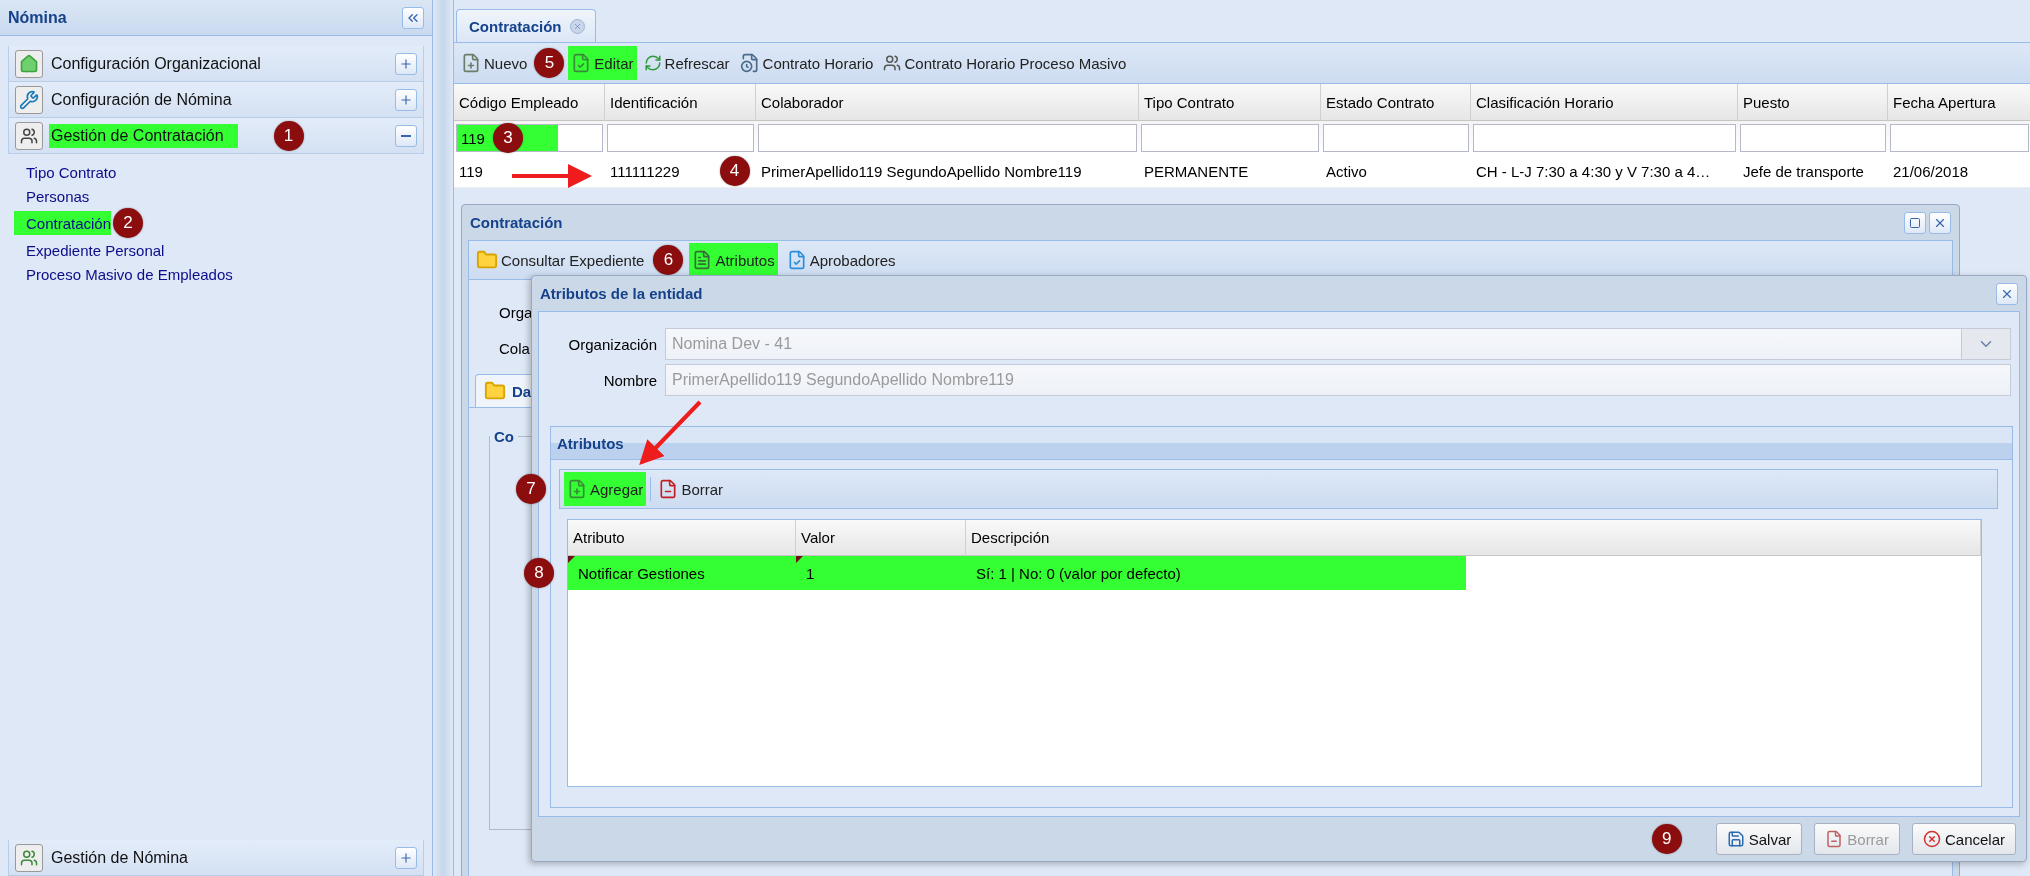  I want to click on save-icon, so click(1735, 839).